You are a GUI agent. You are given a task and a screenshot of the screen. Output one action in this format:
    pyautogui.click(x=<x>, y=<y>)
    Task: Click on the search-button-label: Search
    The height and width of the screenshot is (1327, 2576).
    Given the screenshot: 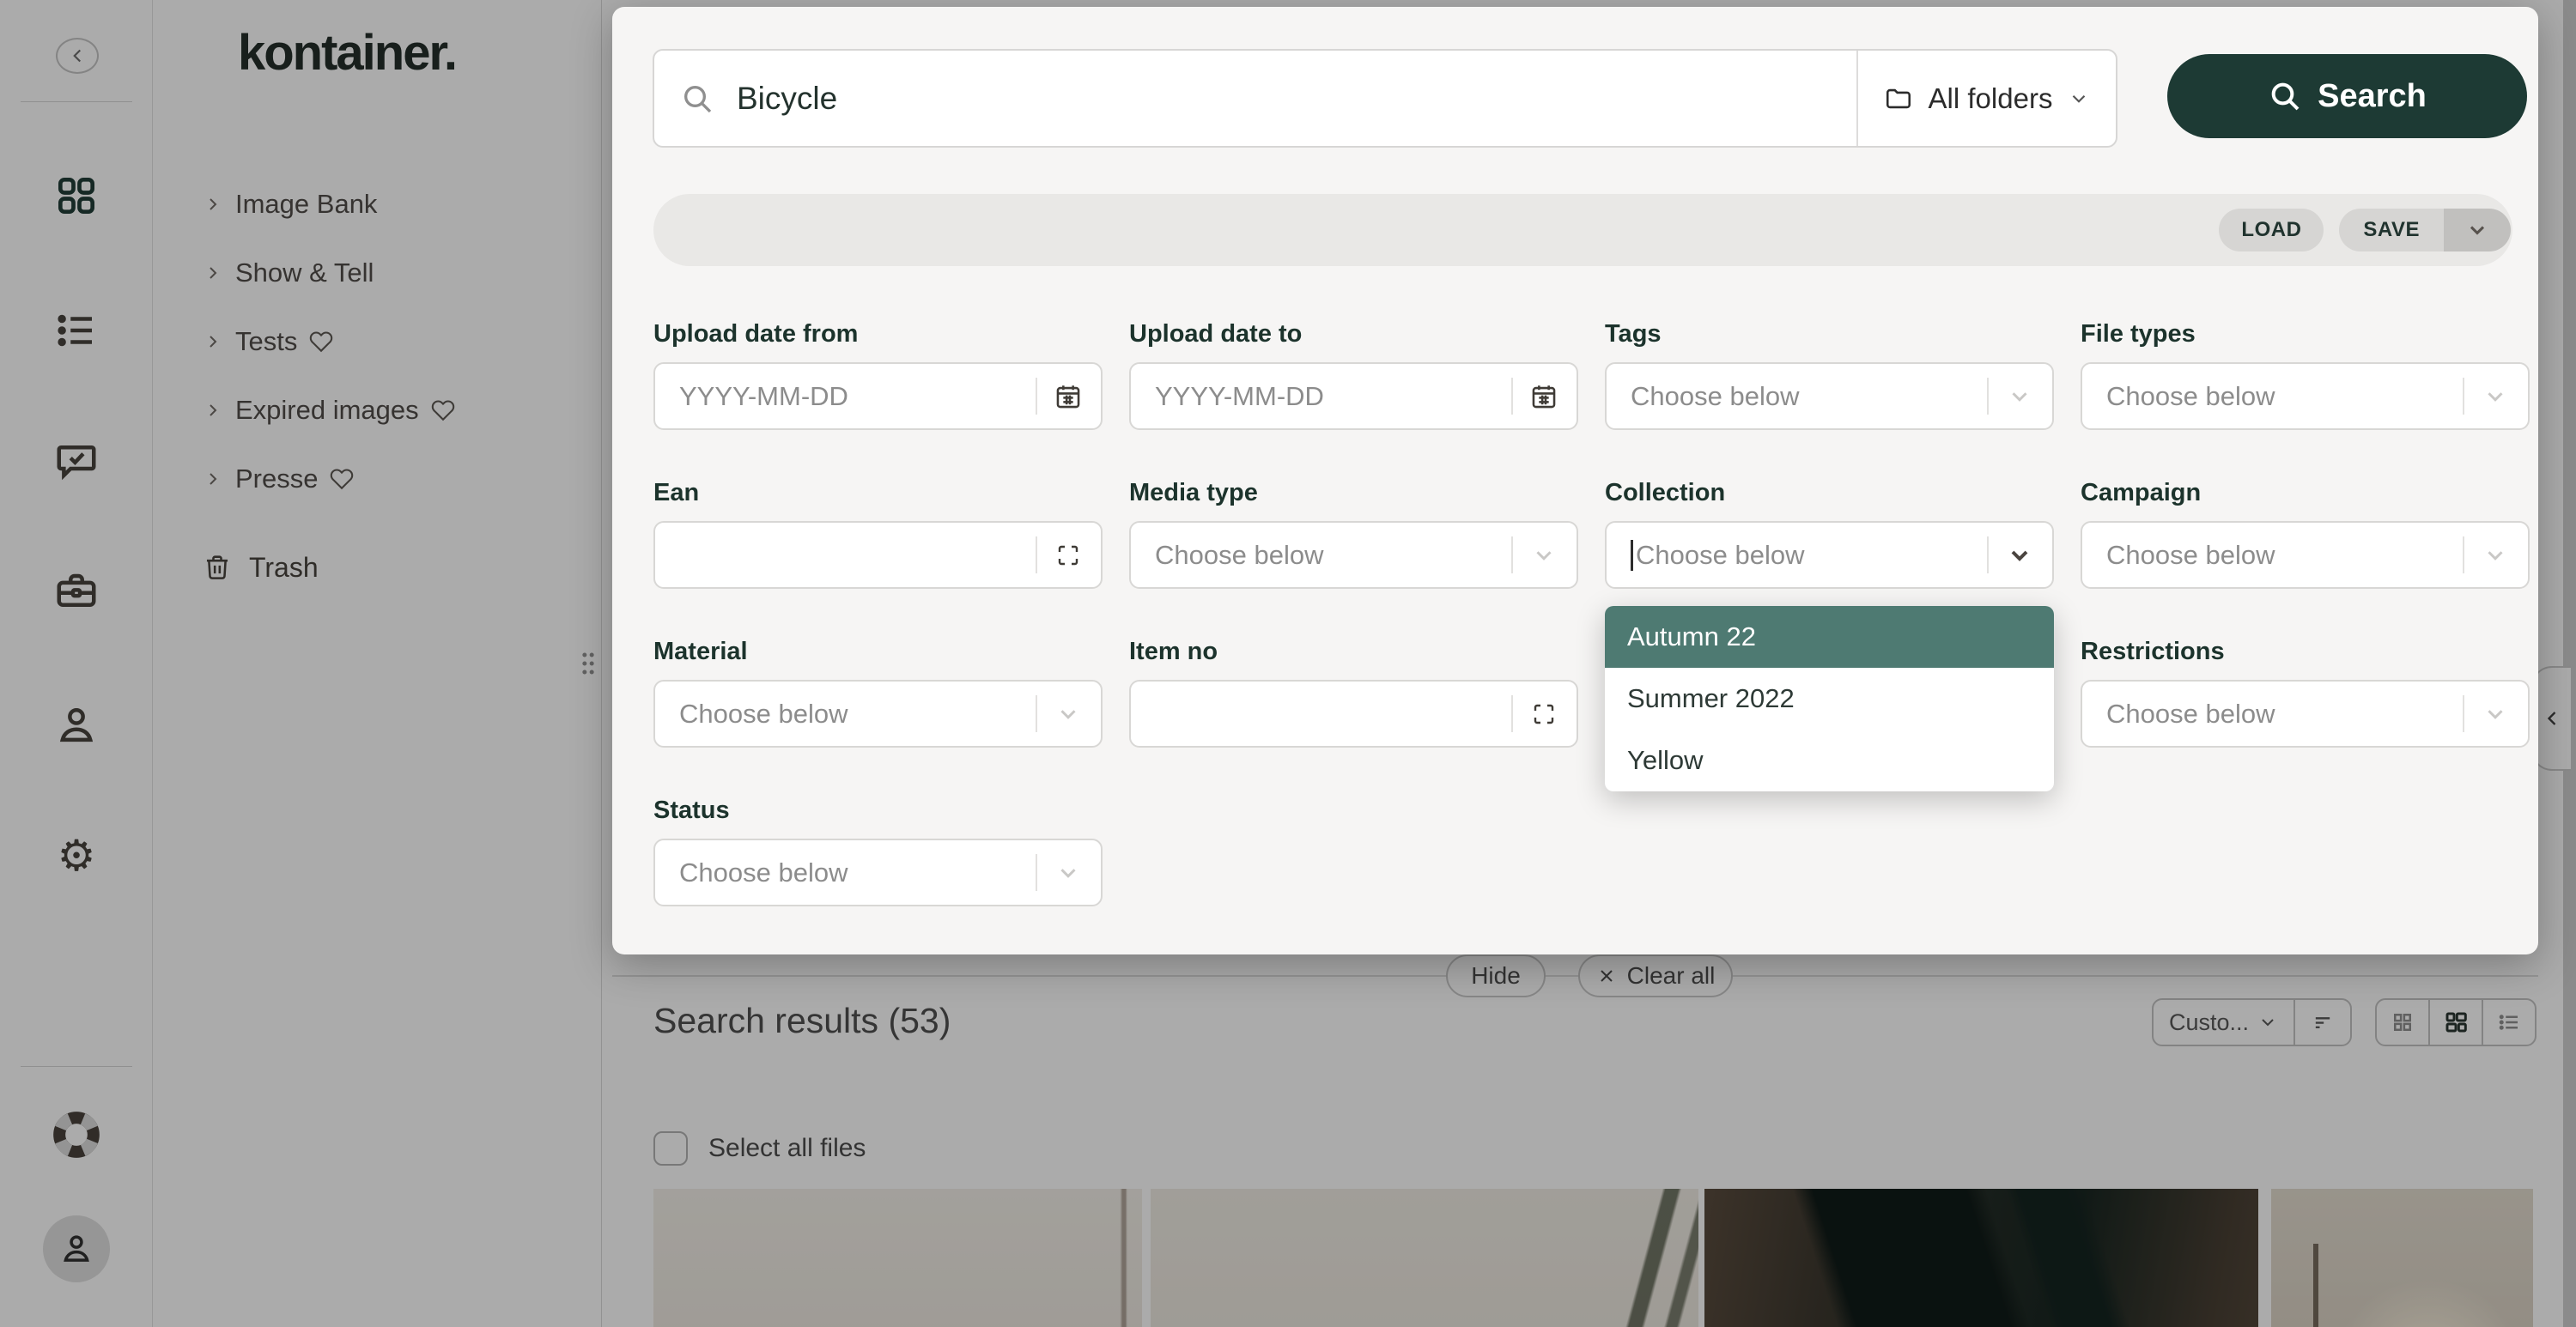 What is the action you would take?
    pyautogui.click(x=2372, y=95)
    